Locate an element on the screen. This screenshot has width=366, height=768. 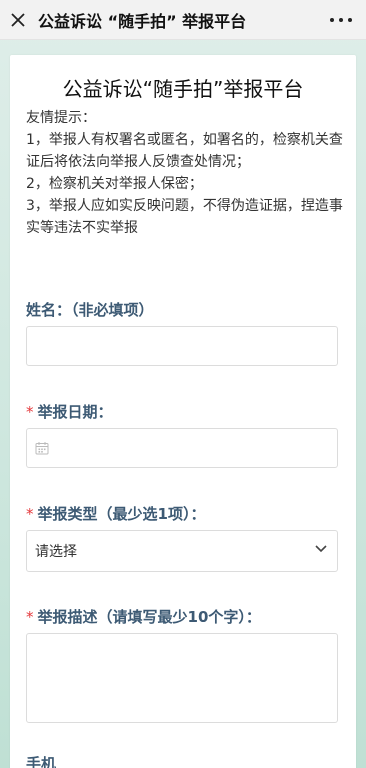
type-select: 请选择 is located at coordinates (182, 551).